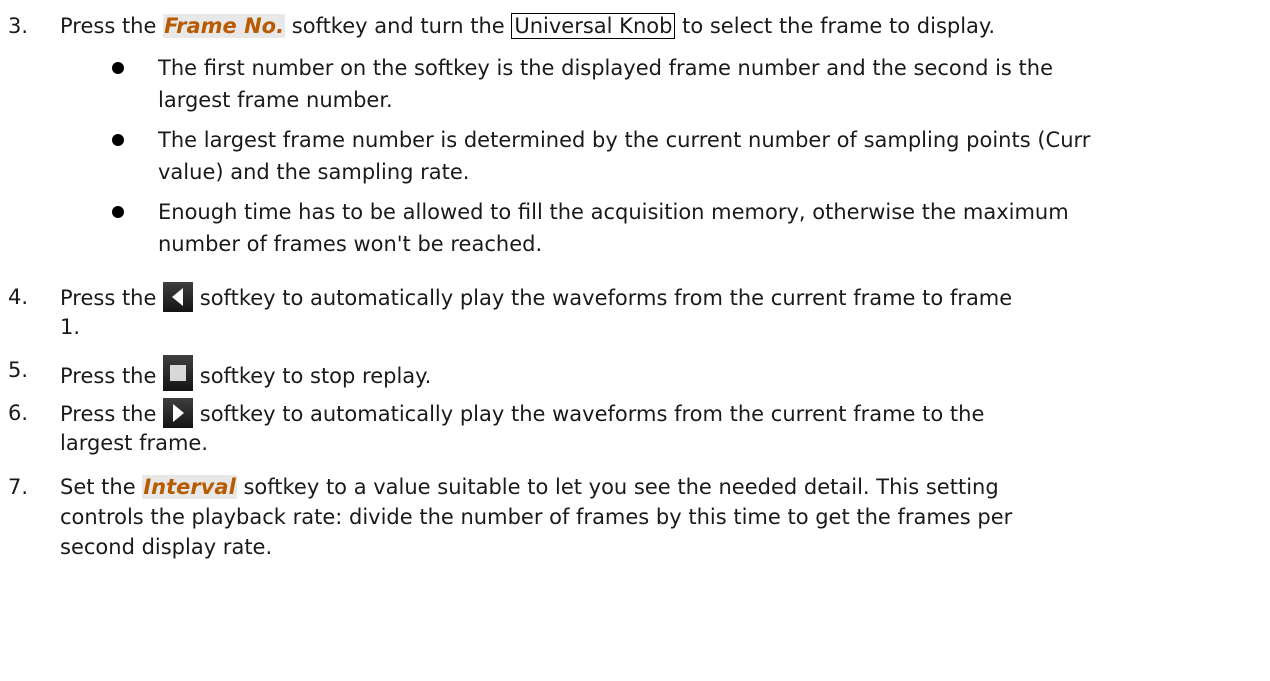 The image size is (1270, 681). What do you see at coordinates (593, 26) in the screenshot?
I see `universal-knob-label: Universal Knob` at bounding box center [593, 26].